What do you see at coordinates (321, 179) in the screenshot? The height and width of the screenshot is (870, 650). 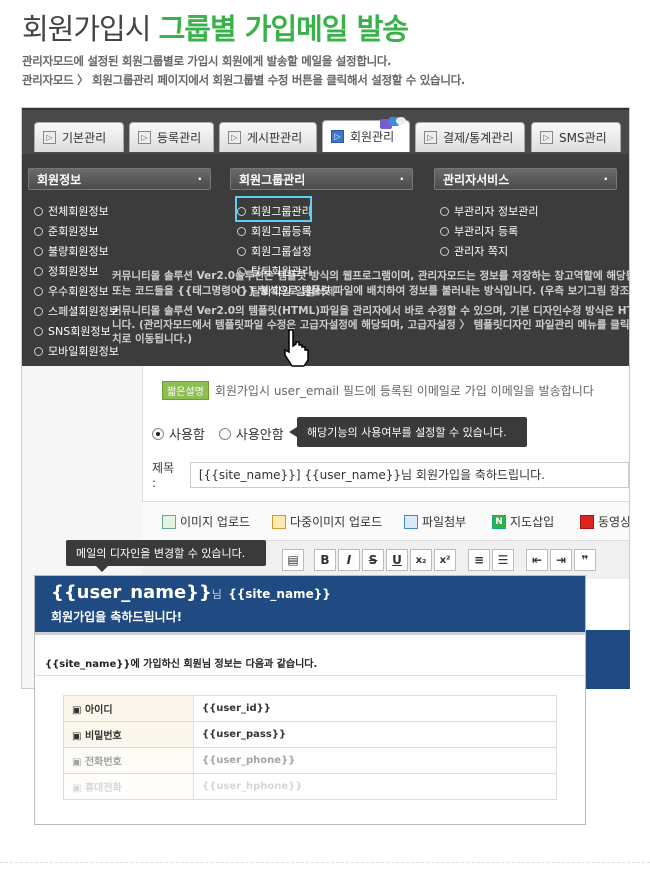 I see `menu-header-group: 회원그룹관리 ·` at bounding box center [321, 179].